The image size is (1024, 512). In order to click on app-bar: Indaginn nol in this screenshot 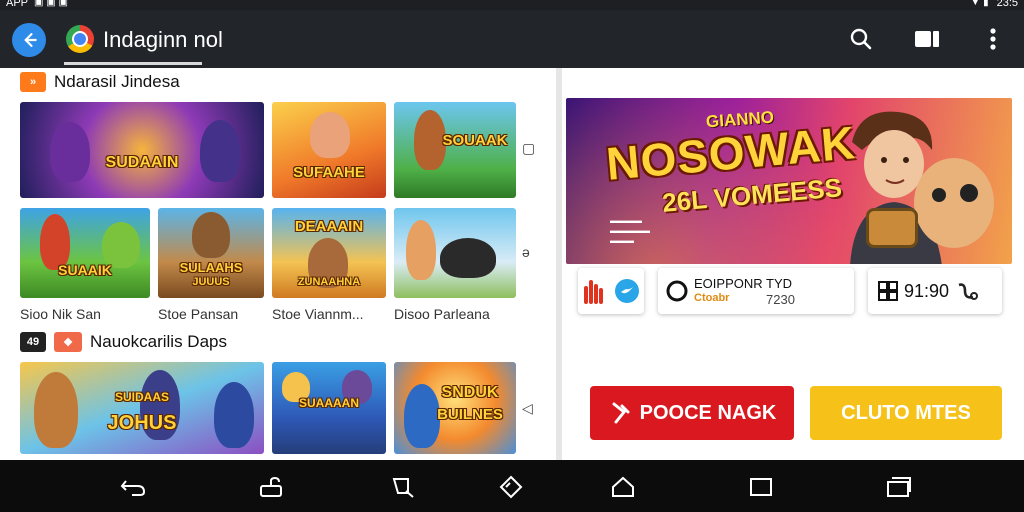, I will do `click(512, 39)`.